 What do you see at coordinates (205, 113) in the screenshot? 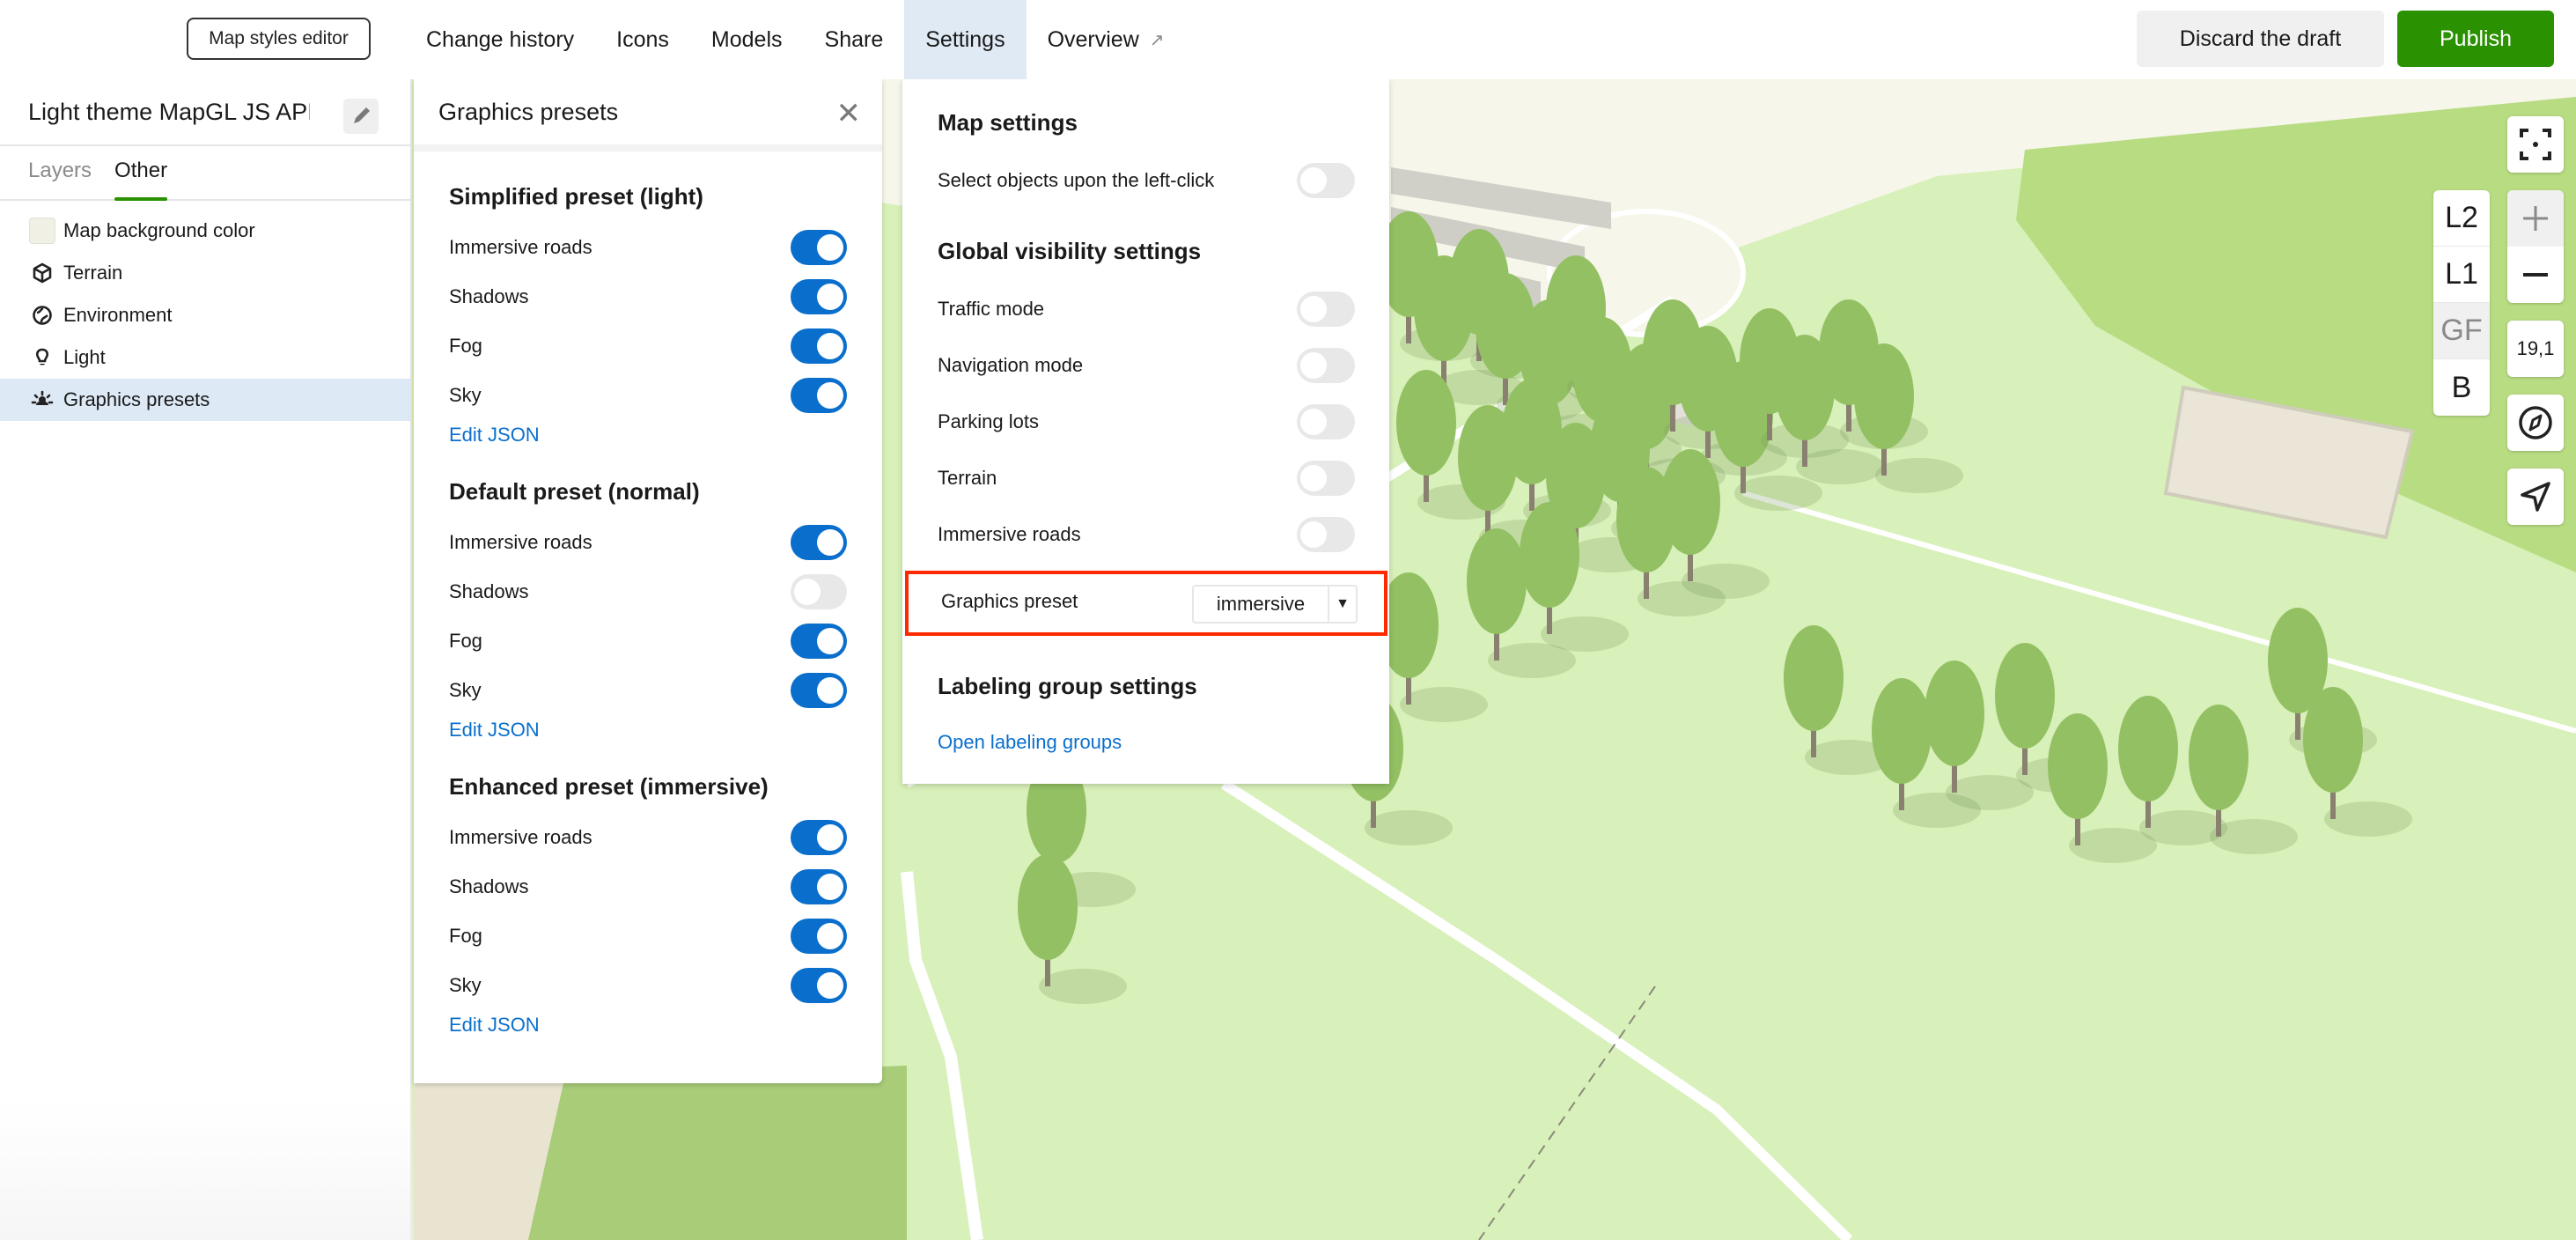
I see `style-title-row: Light theme MapGL JS API` at bounding box center [205, 113].